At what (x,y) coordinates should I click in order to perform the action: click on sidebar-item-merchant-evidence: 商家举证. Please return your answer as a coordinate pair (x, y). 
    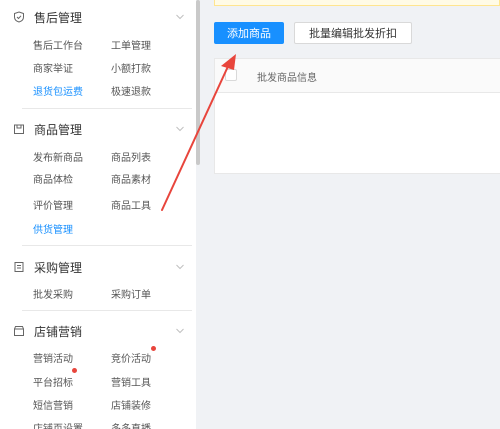
    Looking at the image, I should click on (53, 67).